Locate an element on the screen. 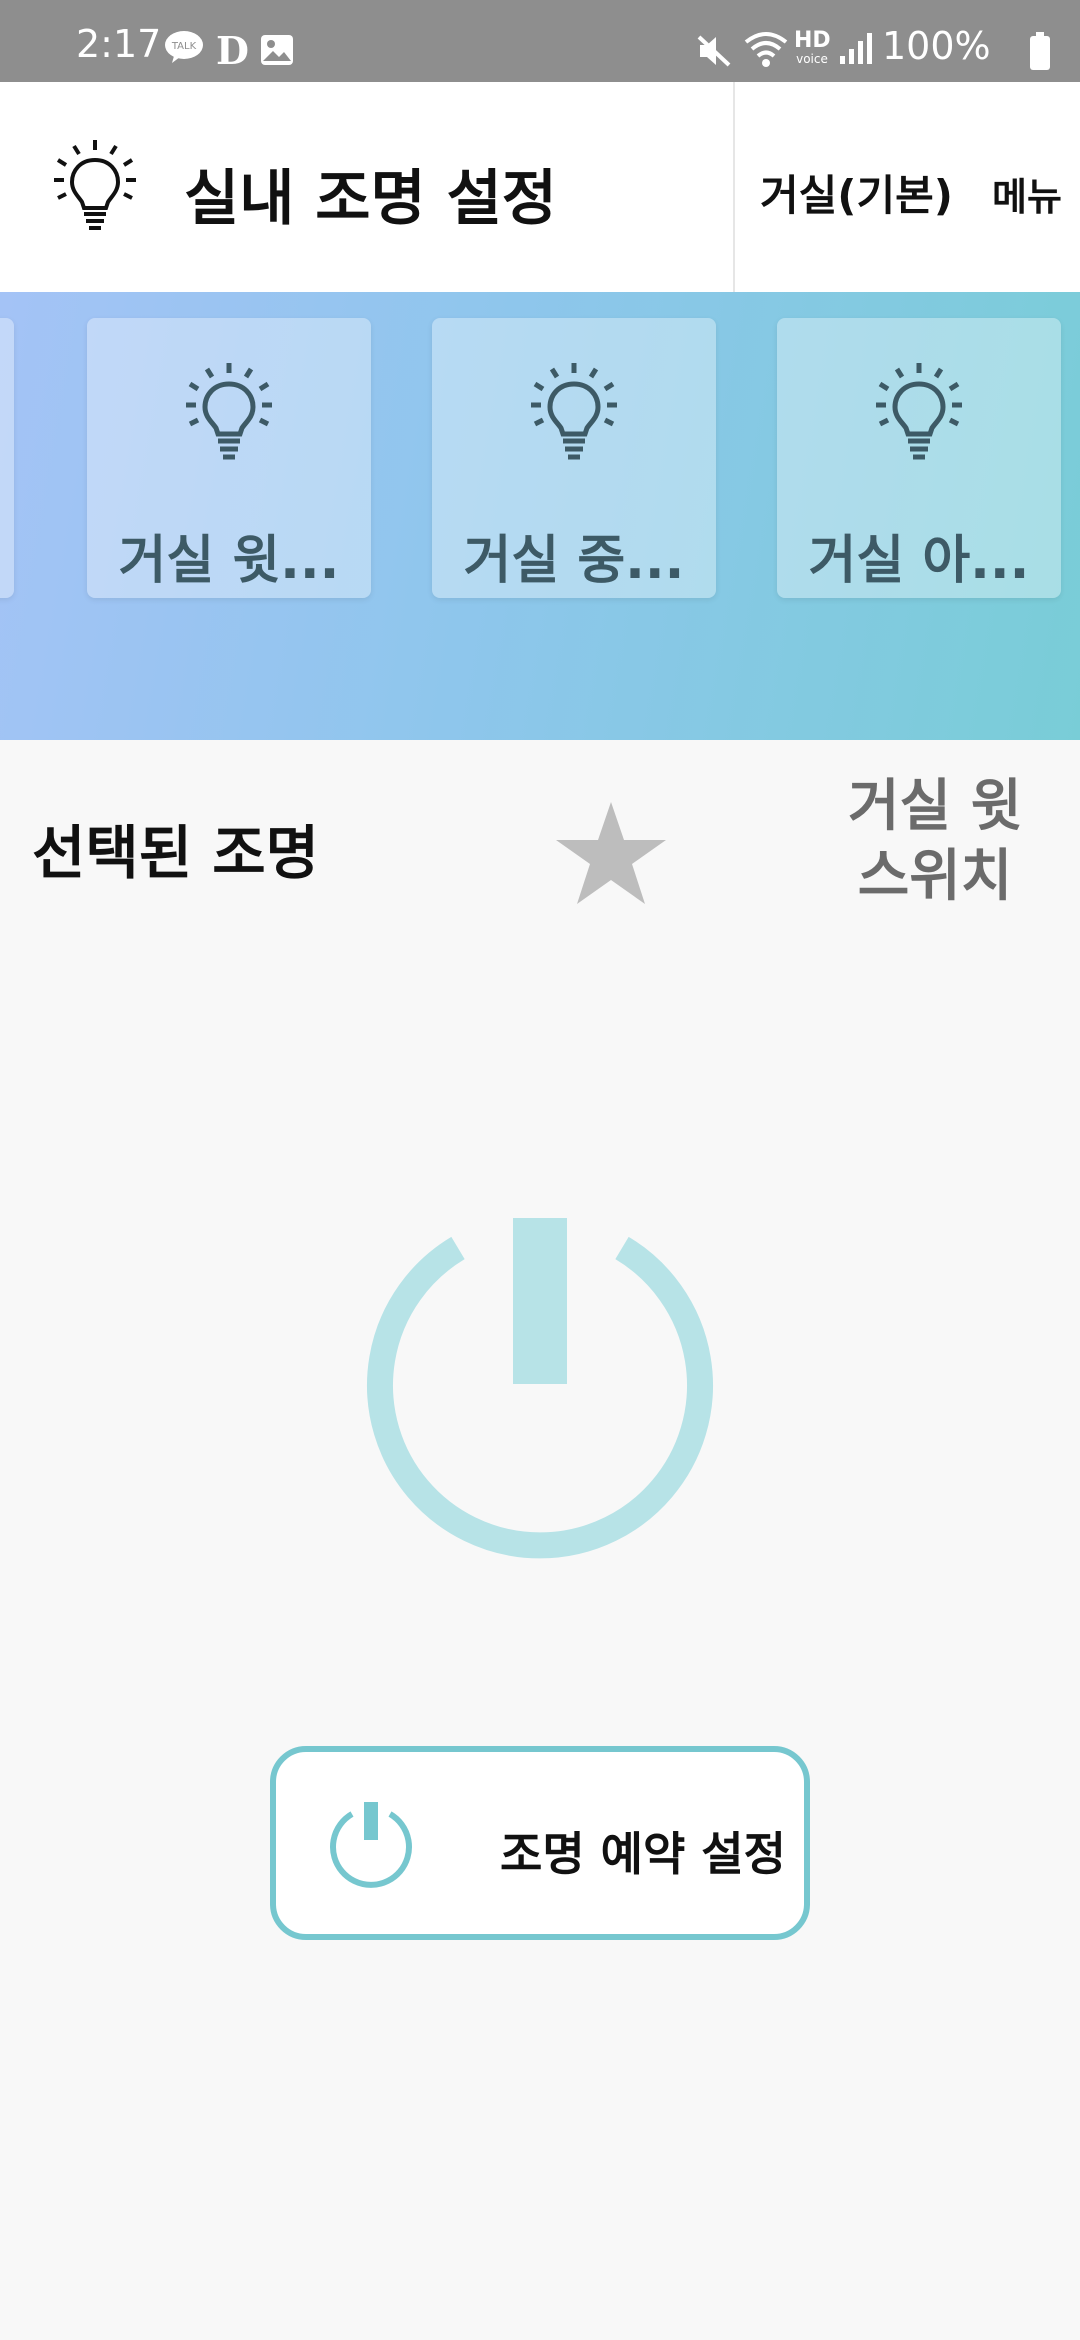  kakaotalk-icon: TALK is located at coordinates (184, 49).